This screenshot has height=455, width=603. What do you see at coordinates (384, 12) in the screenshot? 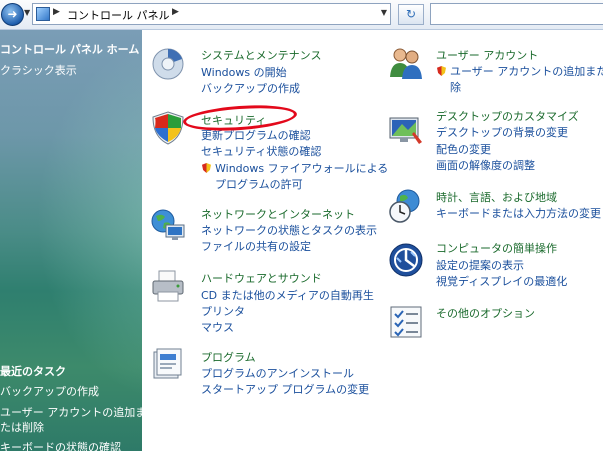
I see `address-dropdown-icon: ▼` at bounding box center [384, 12].